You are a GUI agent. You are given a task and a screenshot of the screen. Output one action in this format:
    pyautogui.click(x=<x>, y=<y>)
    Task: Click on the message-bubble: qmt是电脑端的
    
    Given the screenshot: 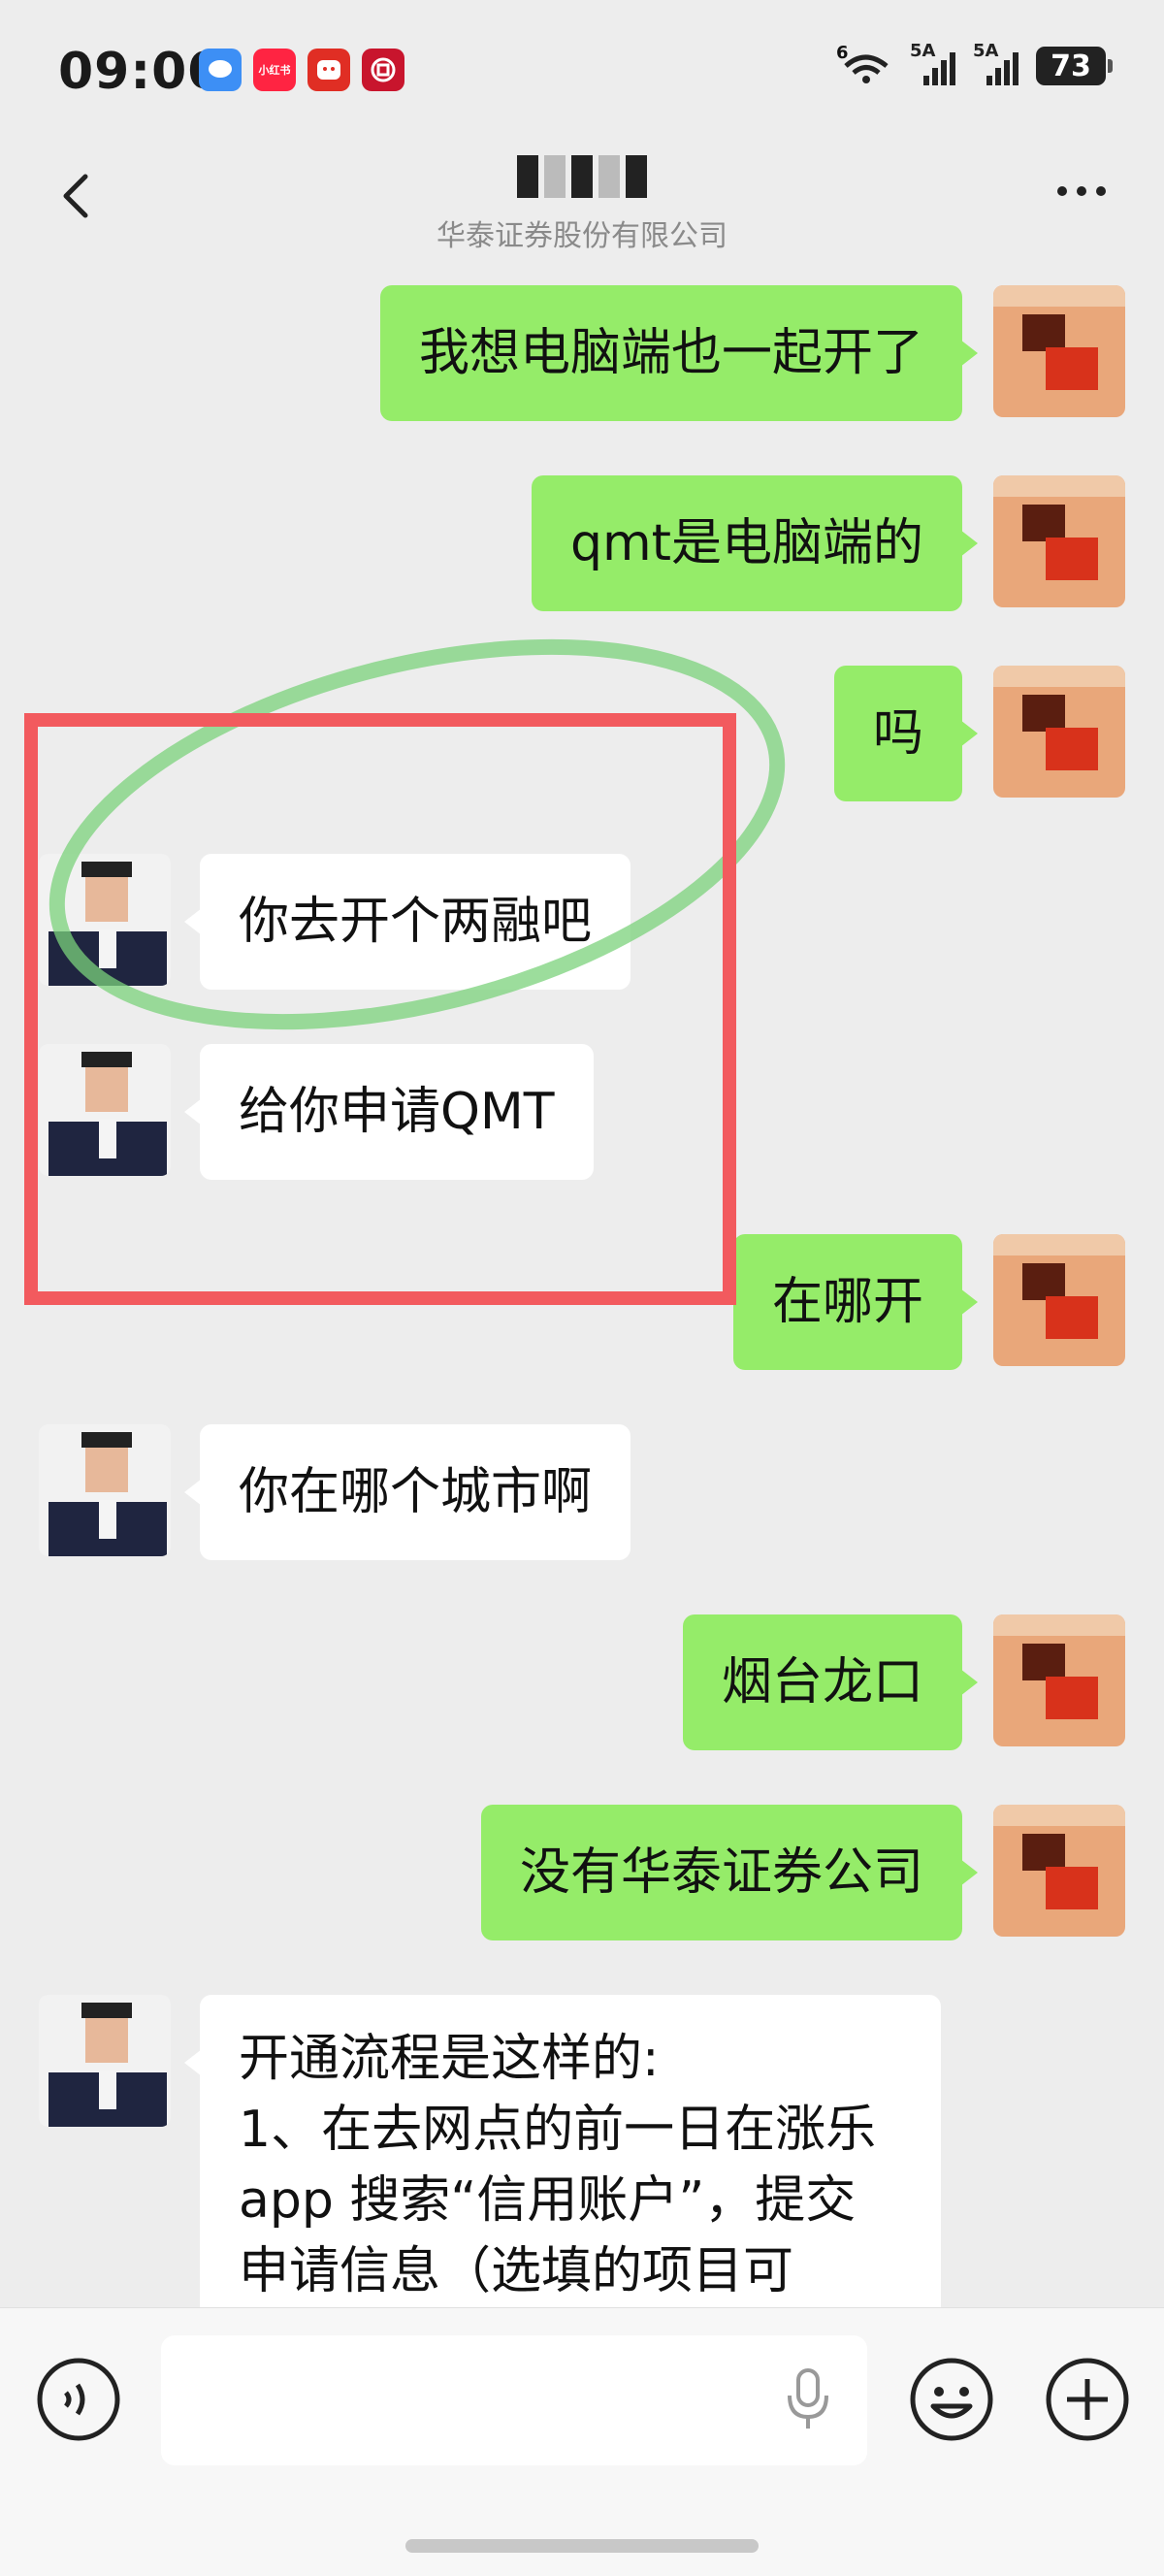 What is the action you would take?
    pyautogui.click(x=755, y=543)
    